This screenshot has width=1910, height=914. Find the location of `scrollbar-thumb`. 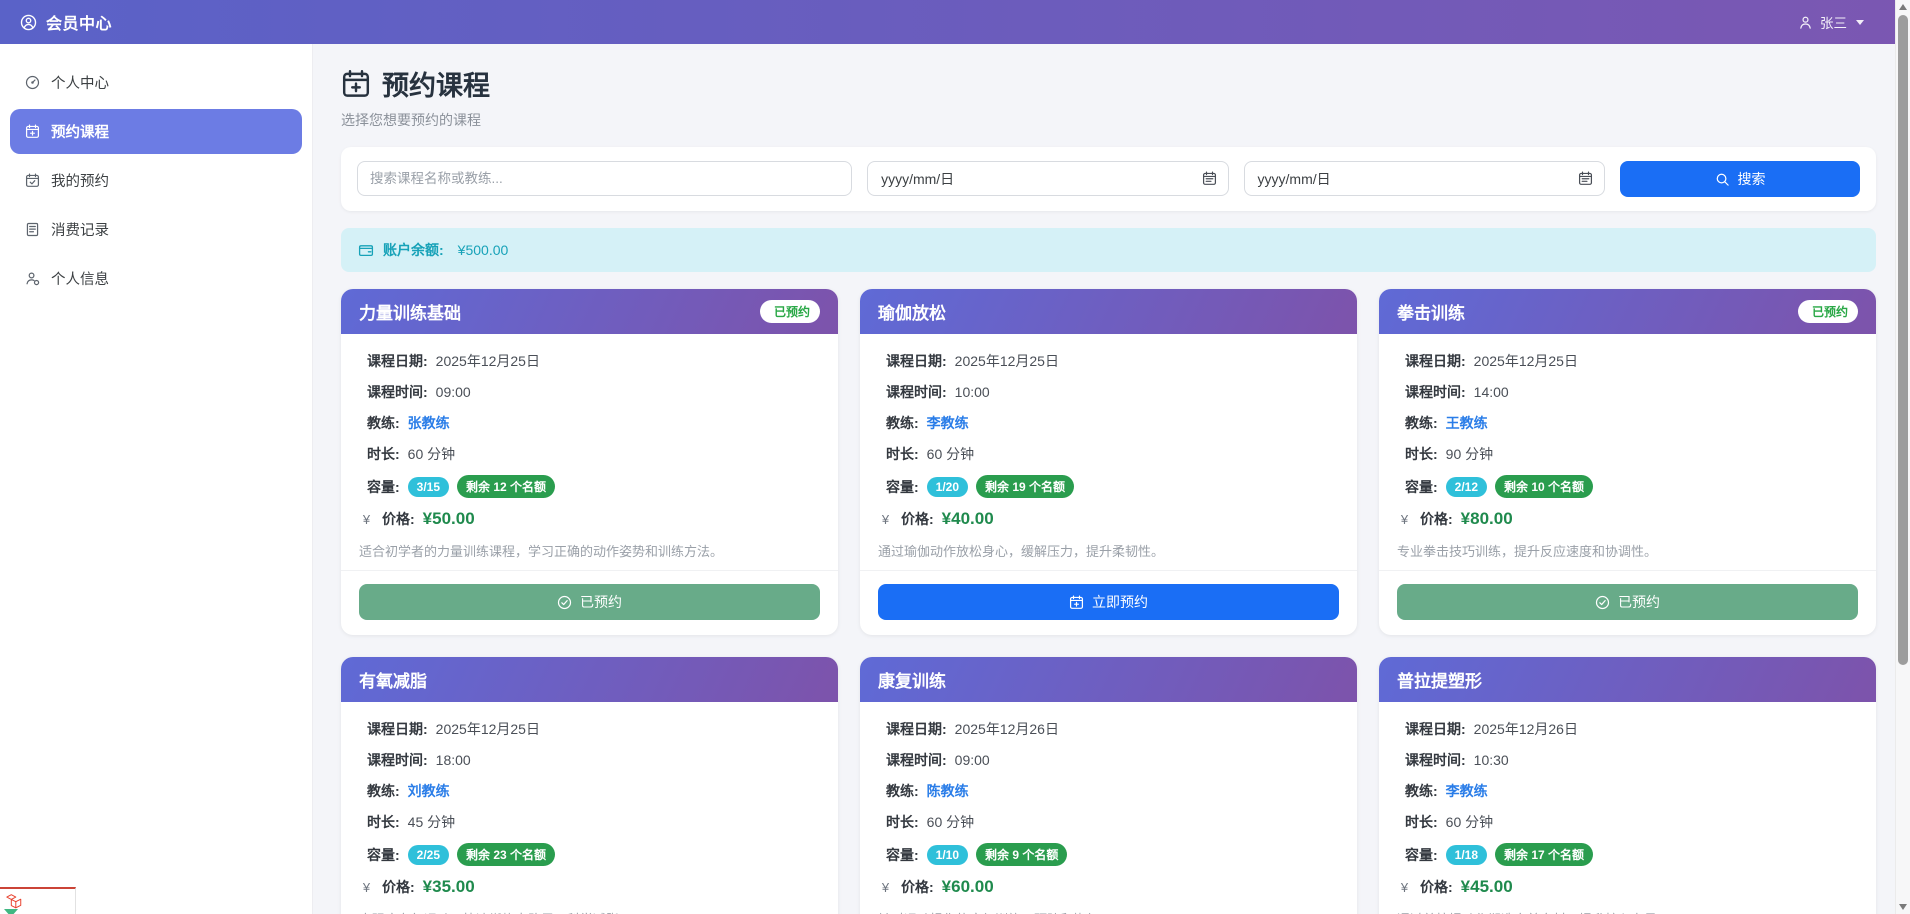

scrollbar-thumb is located at coordinates (1903, 340).